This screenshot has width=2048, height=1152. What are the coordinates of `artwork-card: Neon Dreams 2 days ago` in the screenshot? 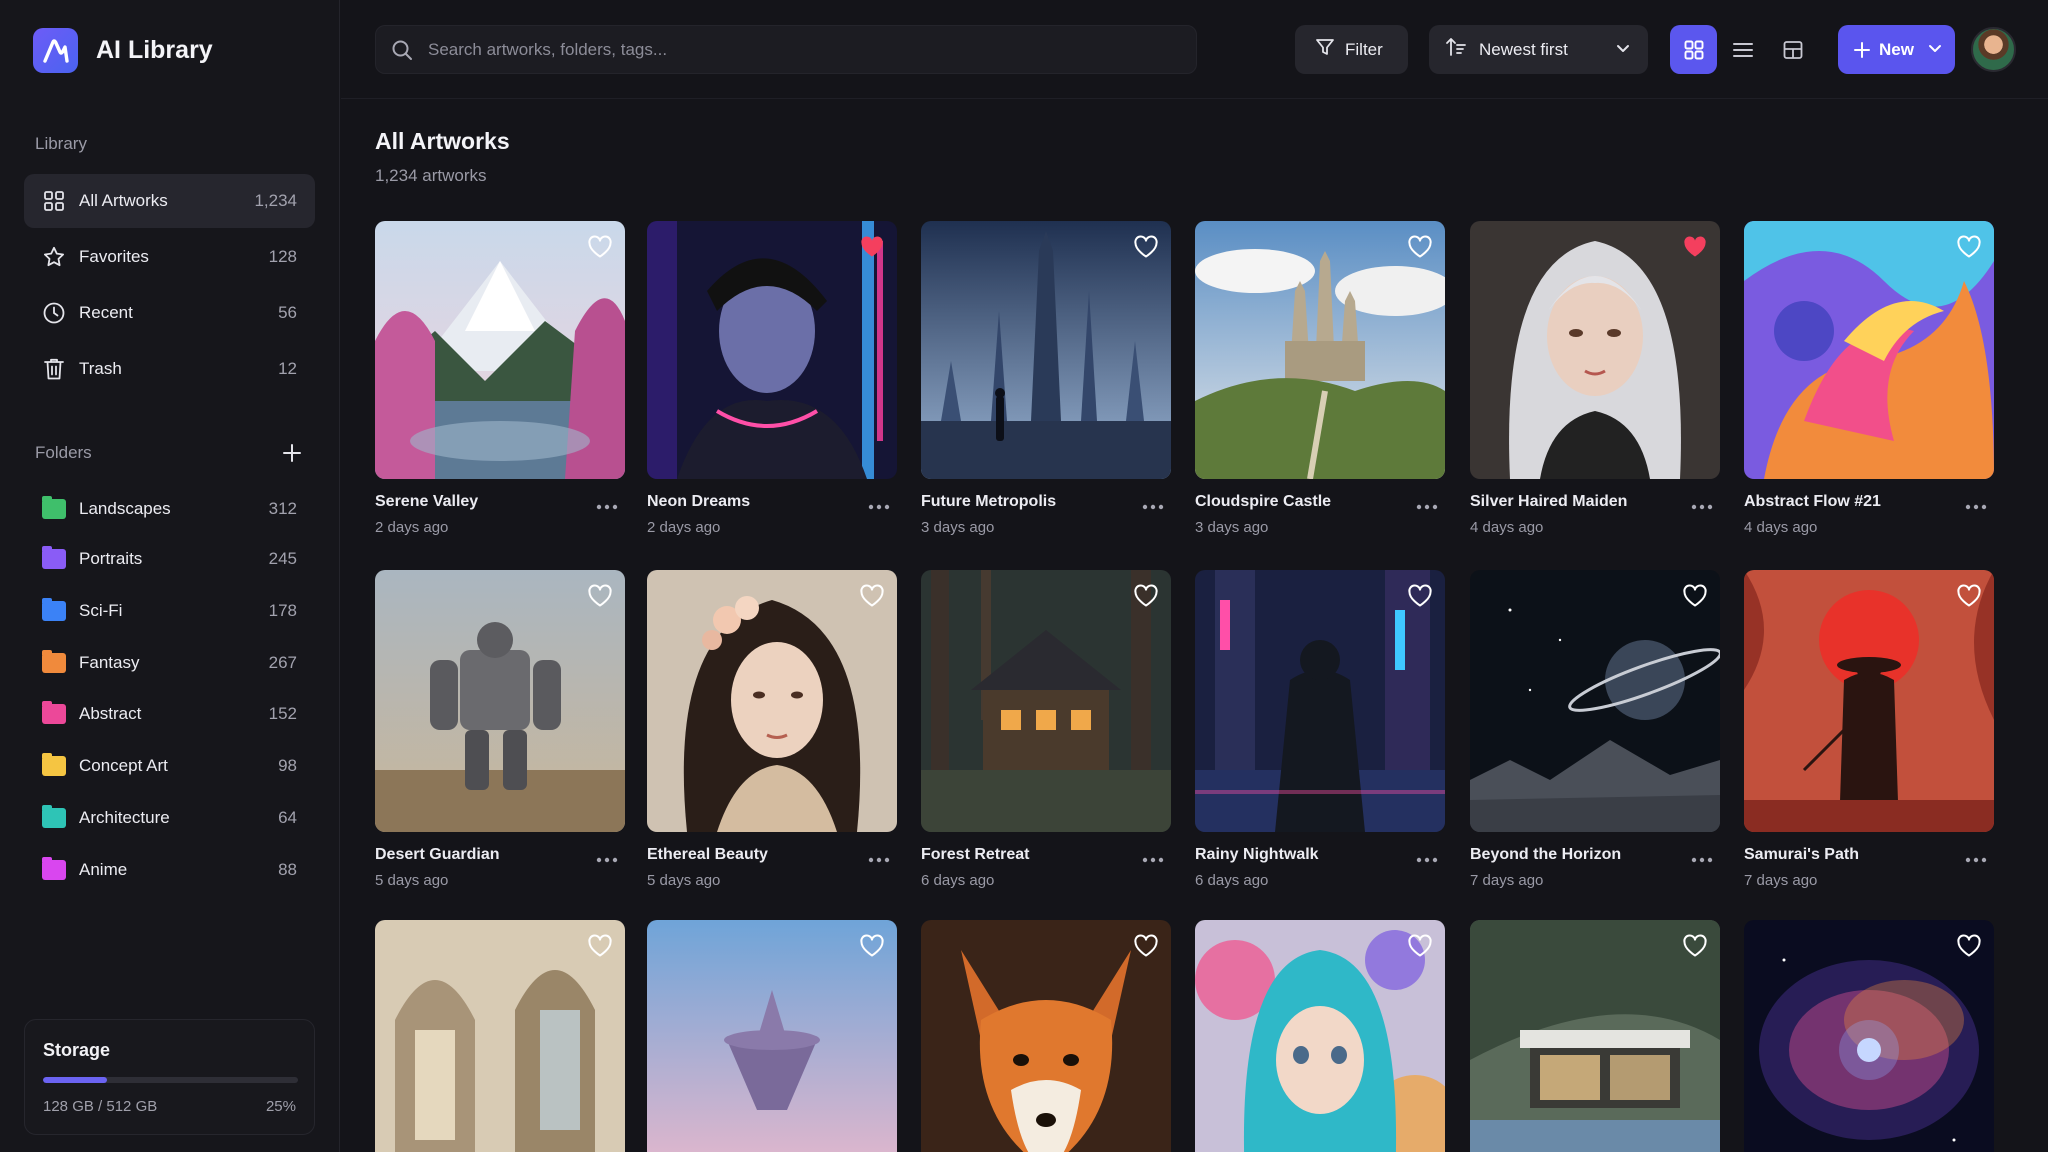 It's located at (772, 378).